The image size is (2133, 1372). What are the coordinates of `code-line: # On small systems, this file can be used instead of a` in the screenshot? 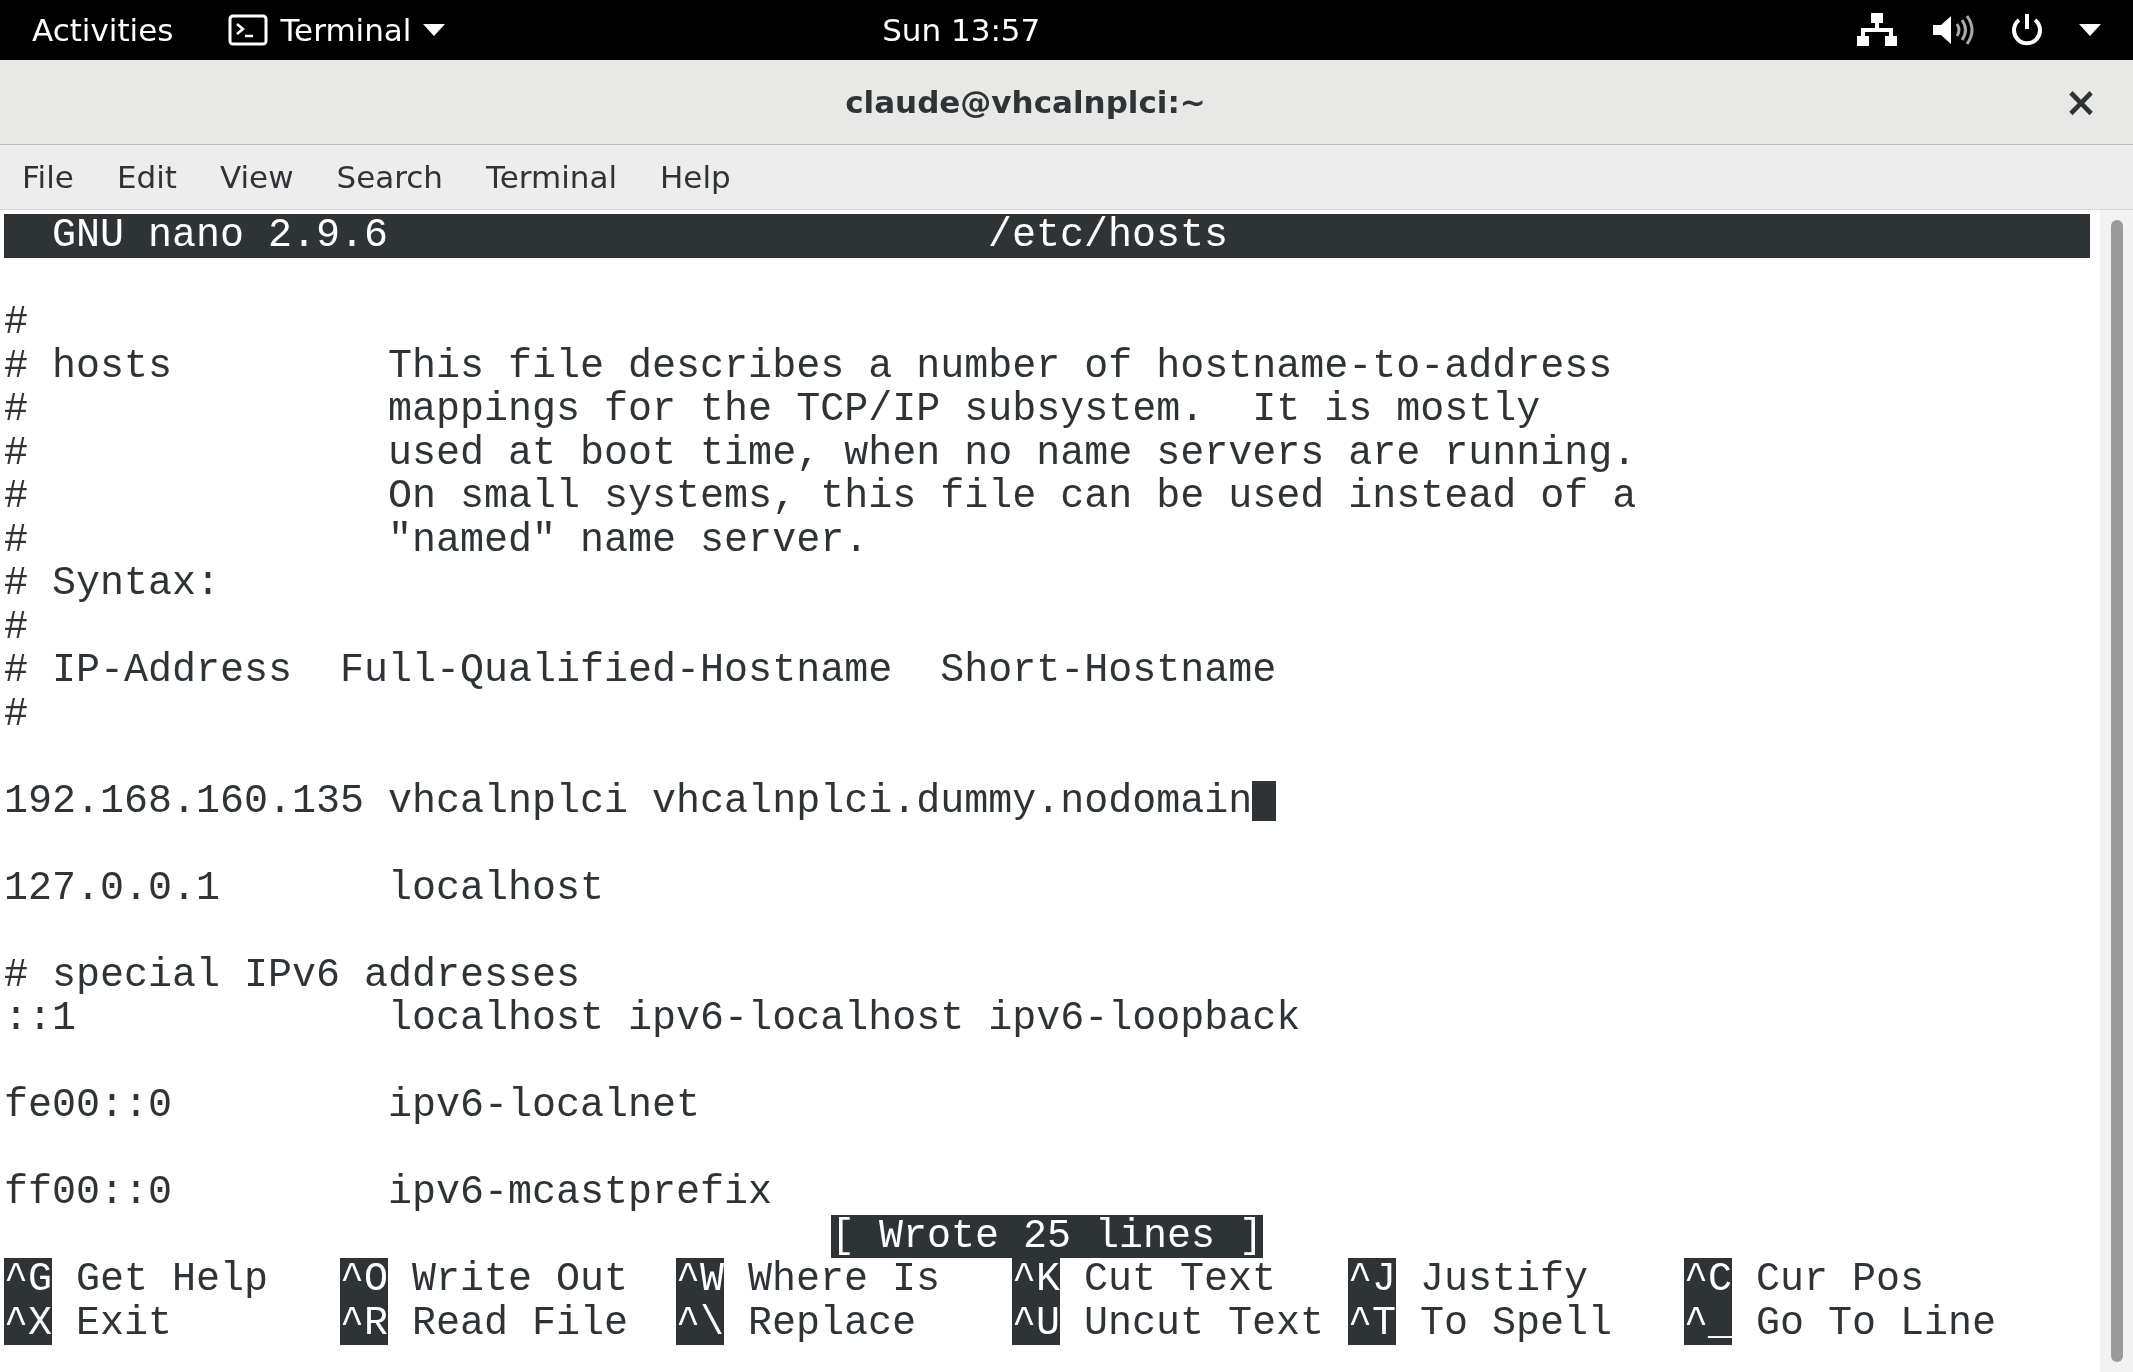 It's located at (820, 497).